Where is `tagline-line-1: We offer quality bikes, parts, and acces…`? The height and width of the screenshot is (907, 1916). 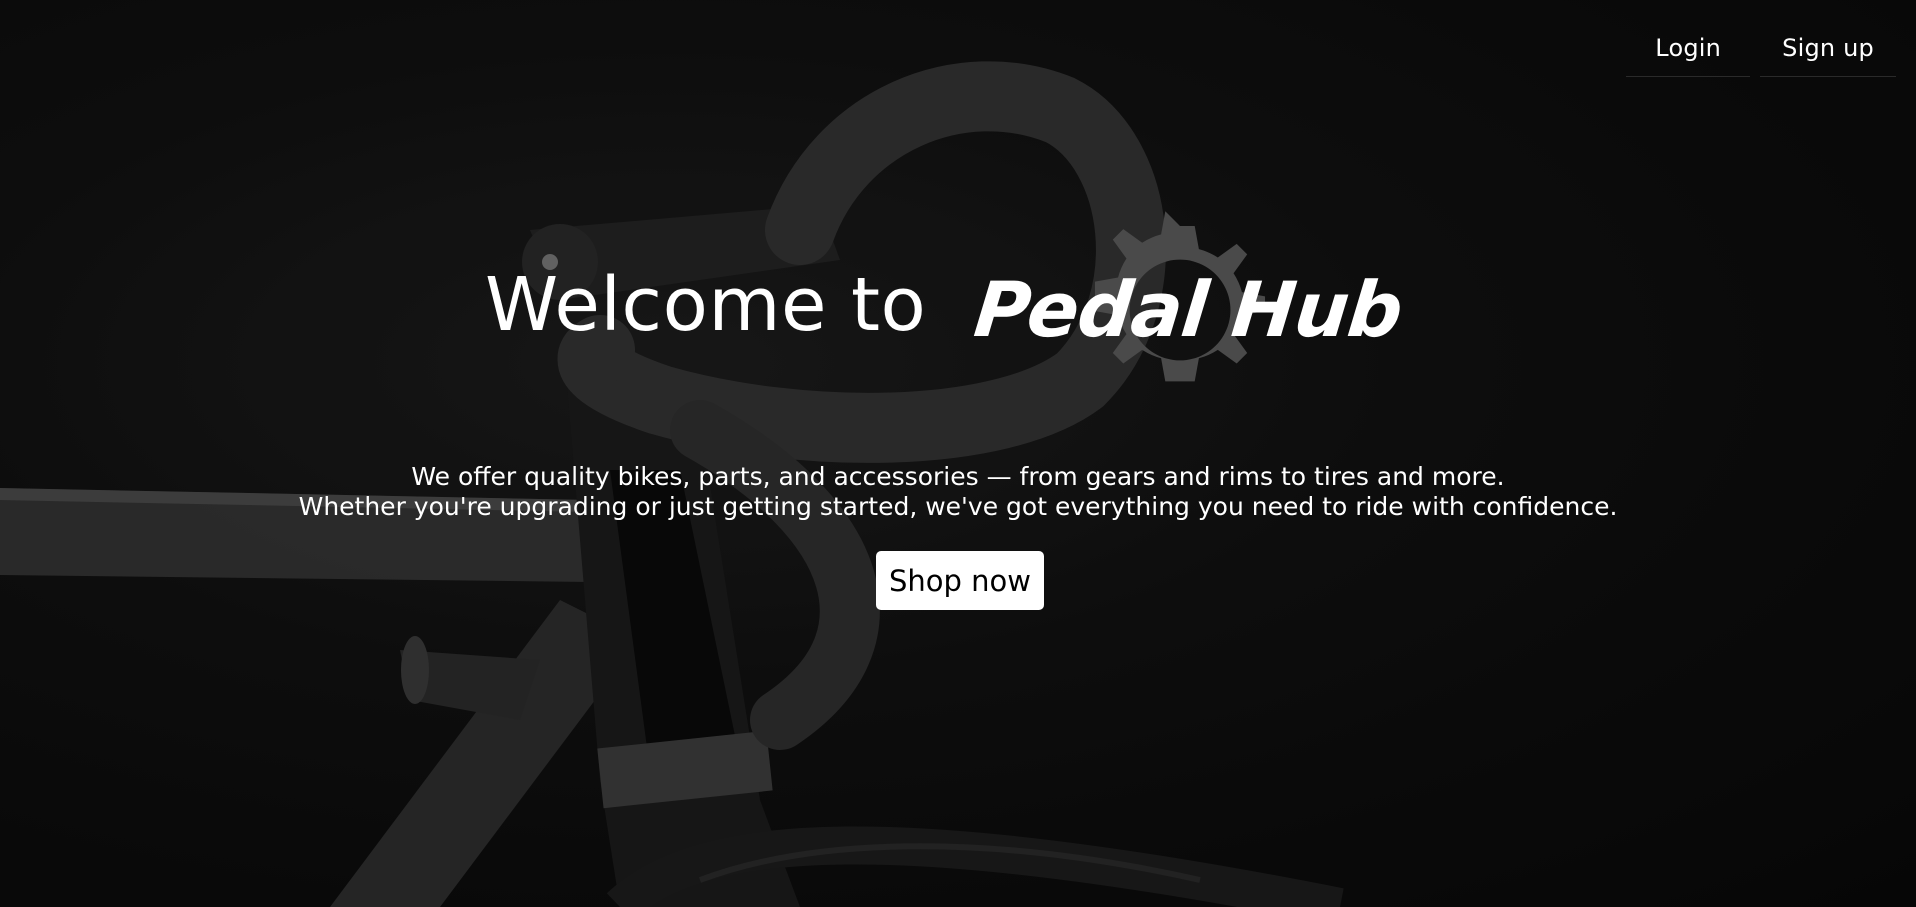
tagline-line-1: We offer quality bikes, parts, and acces… is located at coordinates (958, 476).